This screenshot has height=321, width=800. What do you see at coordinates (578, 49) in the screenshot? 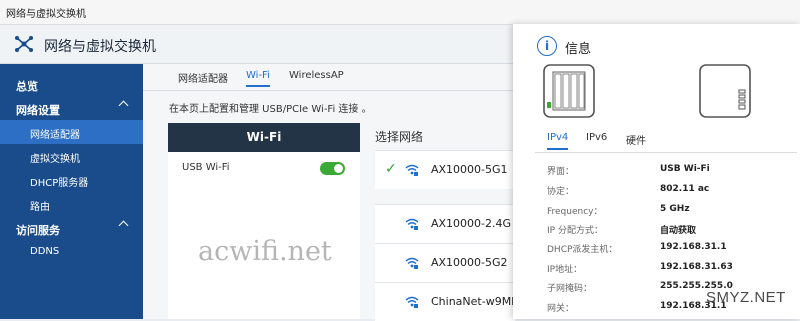
I see `info-panel-title: 信息` at bounding box center [578, 49].